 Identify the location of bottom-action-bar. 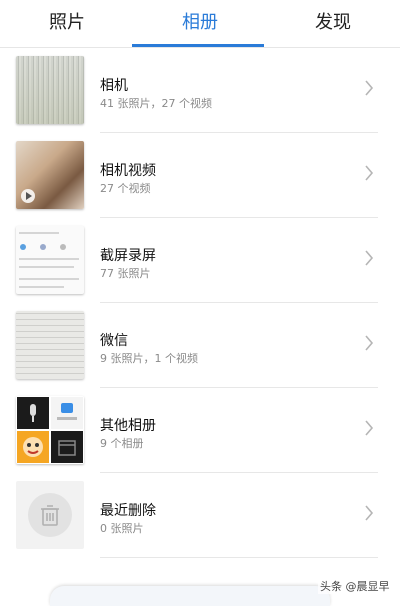
(190, 596).